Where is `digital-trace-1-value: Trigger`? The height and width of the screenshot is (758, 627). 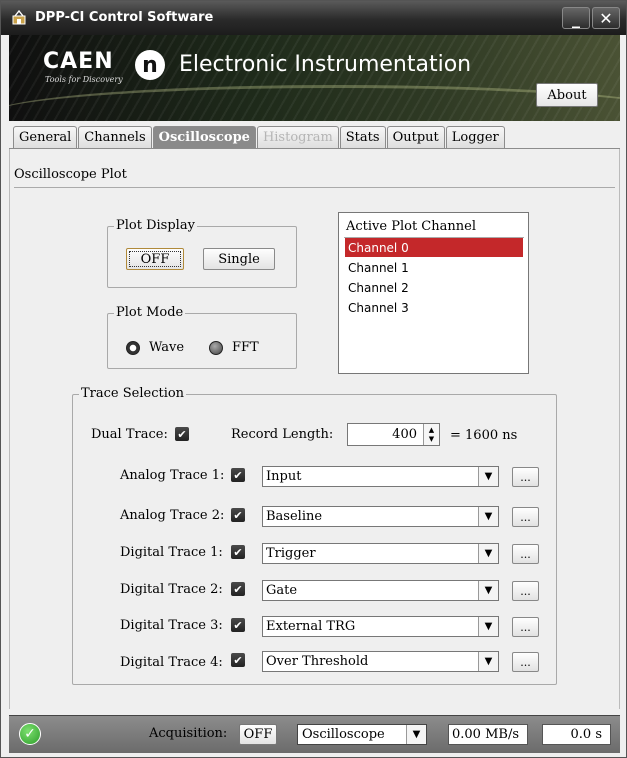 digital-trace-1-value: Trigger is located at coordinates (291, 553).